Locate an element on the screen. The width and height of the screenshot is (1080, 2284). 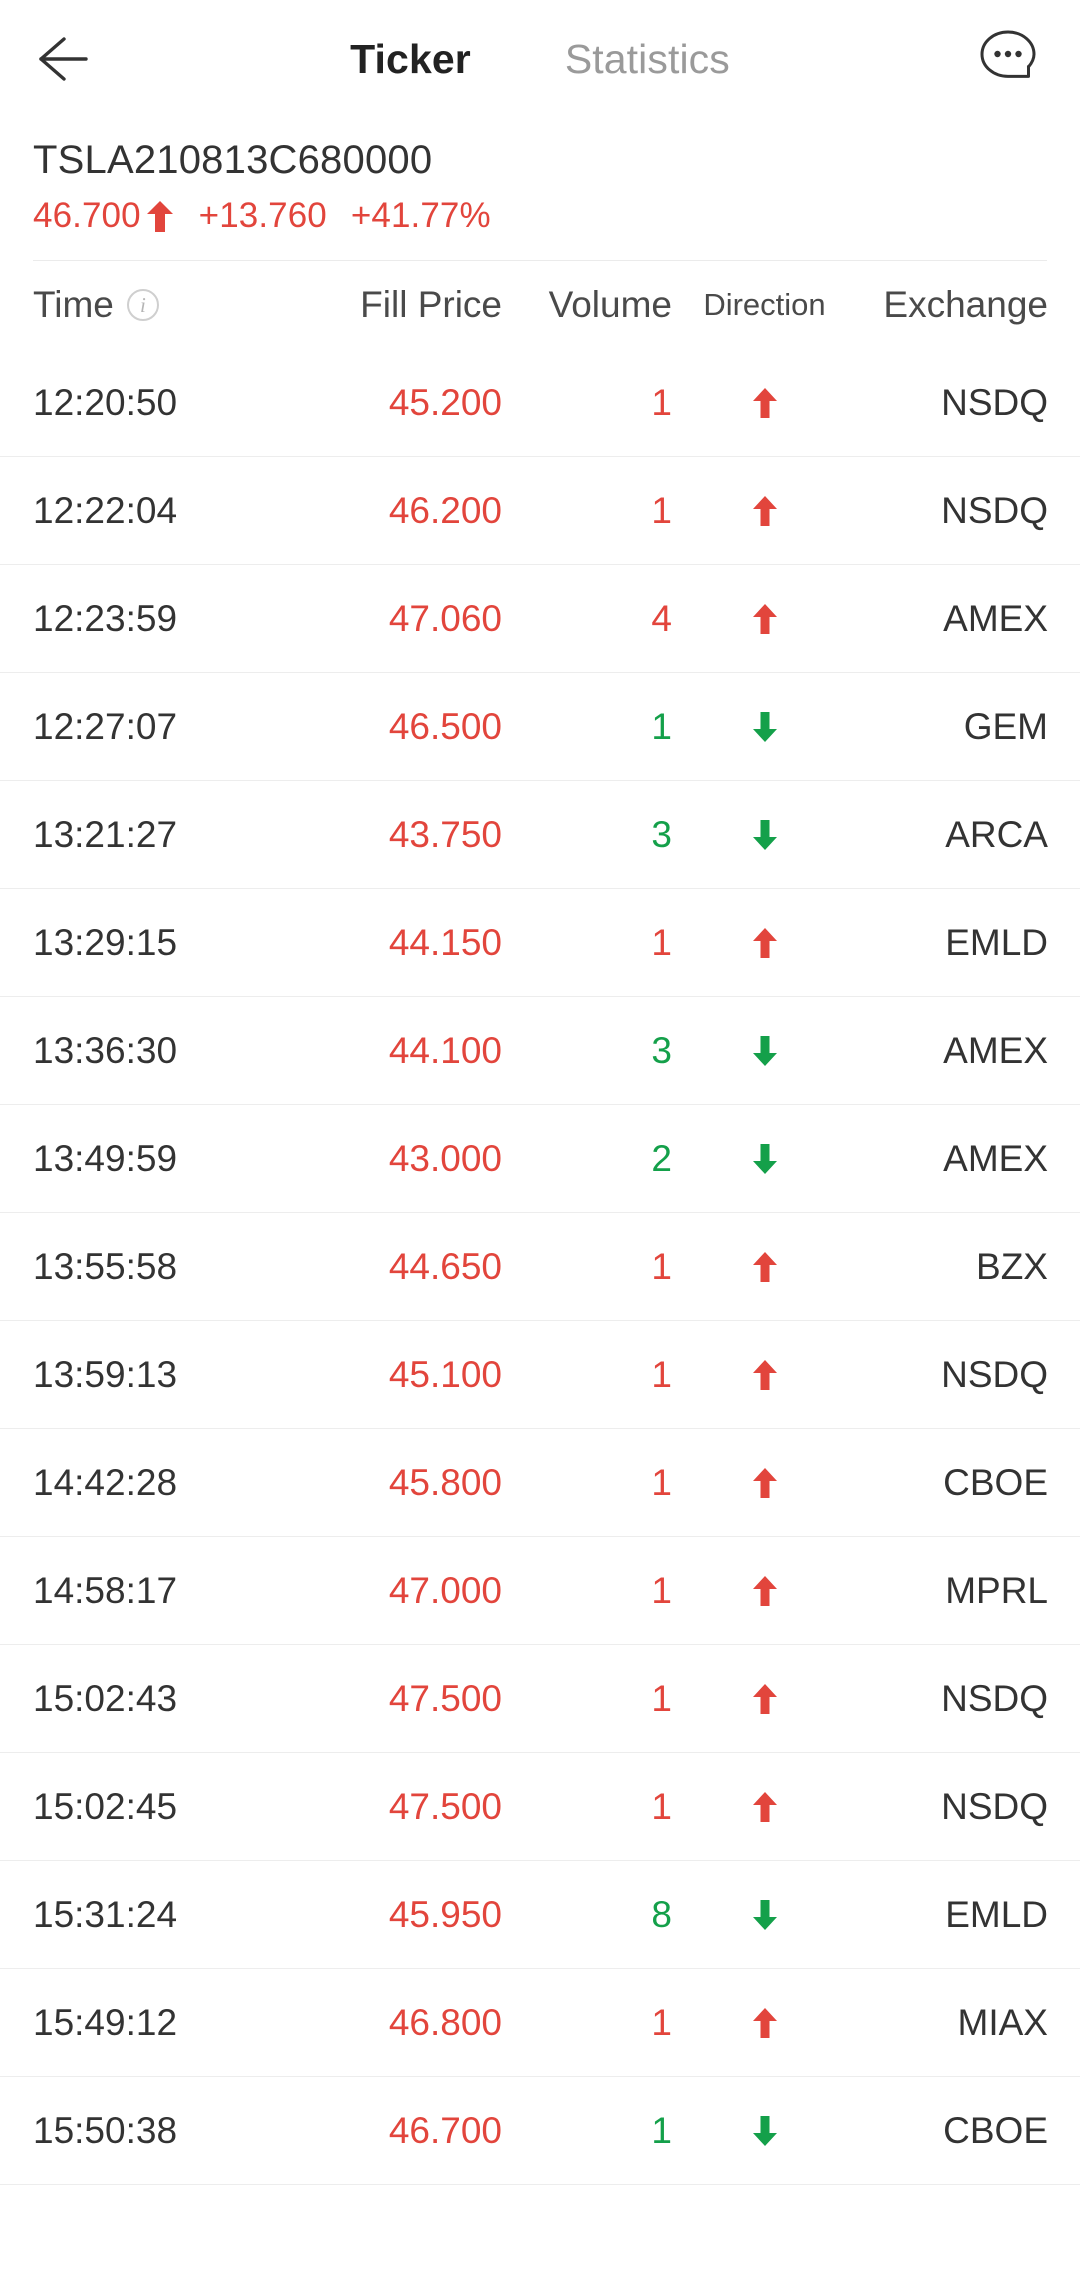
ticker-change-percent: +41.77% is located at coordinates (420, 215).